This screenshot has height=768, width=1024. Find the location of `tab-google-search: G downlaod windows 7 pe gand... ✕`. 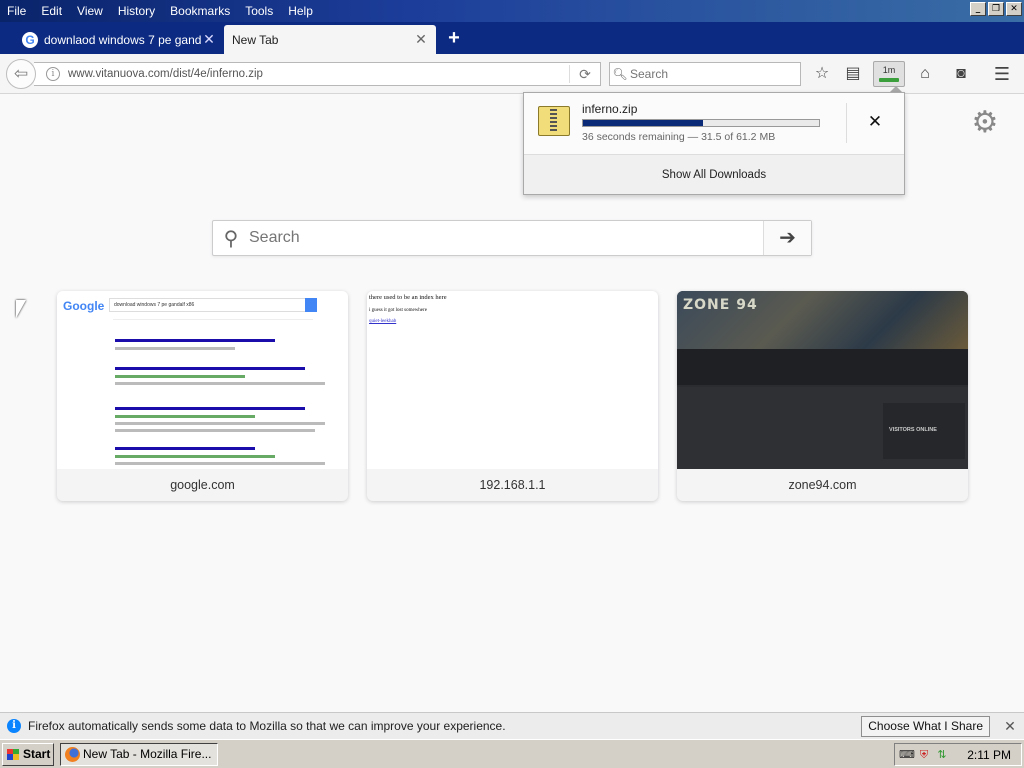

tab-google-search: G downlaod windows 7 pe gand... ✕ is located at coordinates (119, 39).